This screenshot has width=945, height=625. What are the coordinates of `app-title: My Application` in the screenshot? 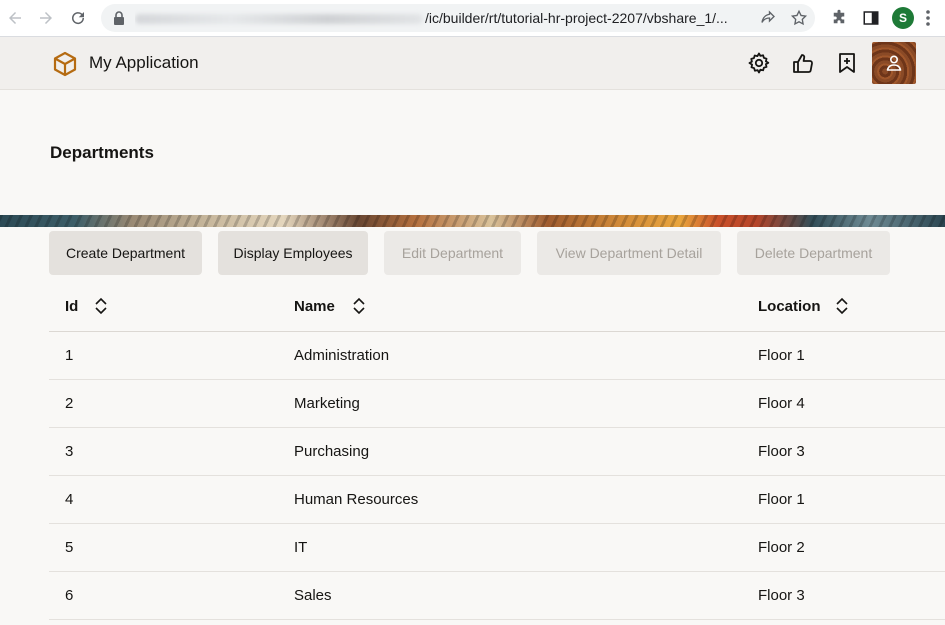 It's located at (144, 62).